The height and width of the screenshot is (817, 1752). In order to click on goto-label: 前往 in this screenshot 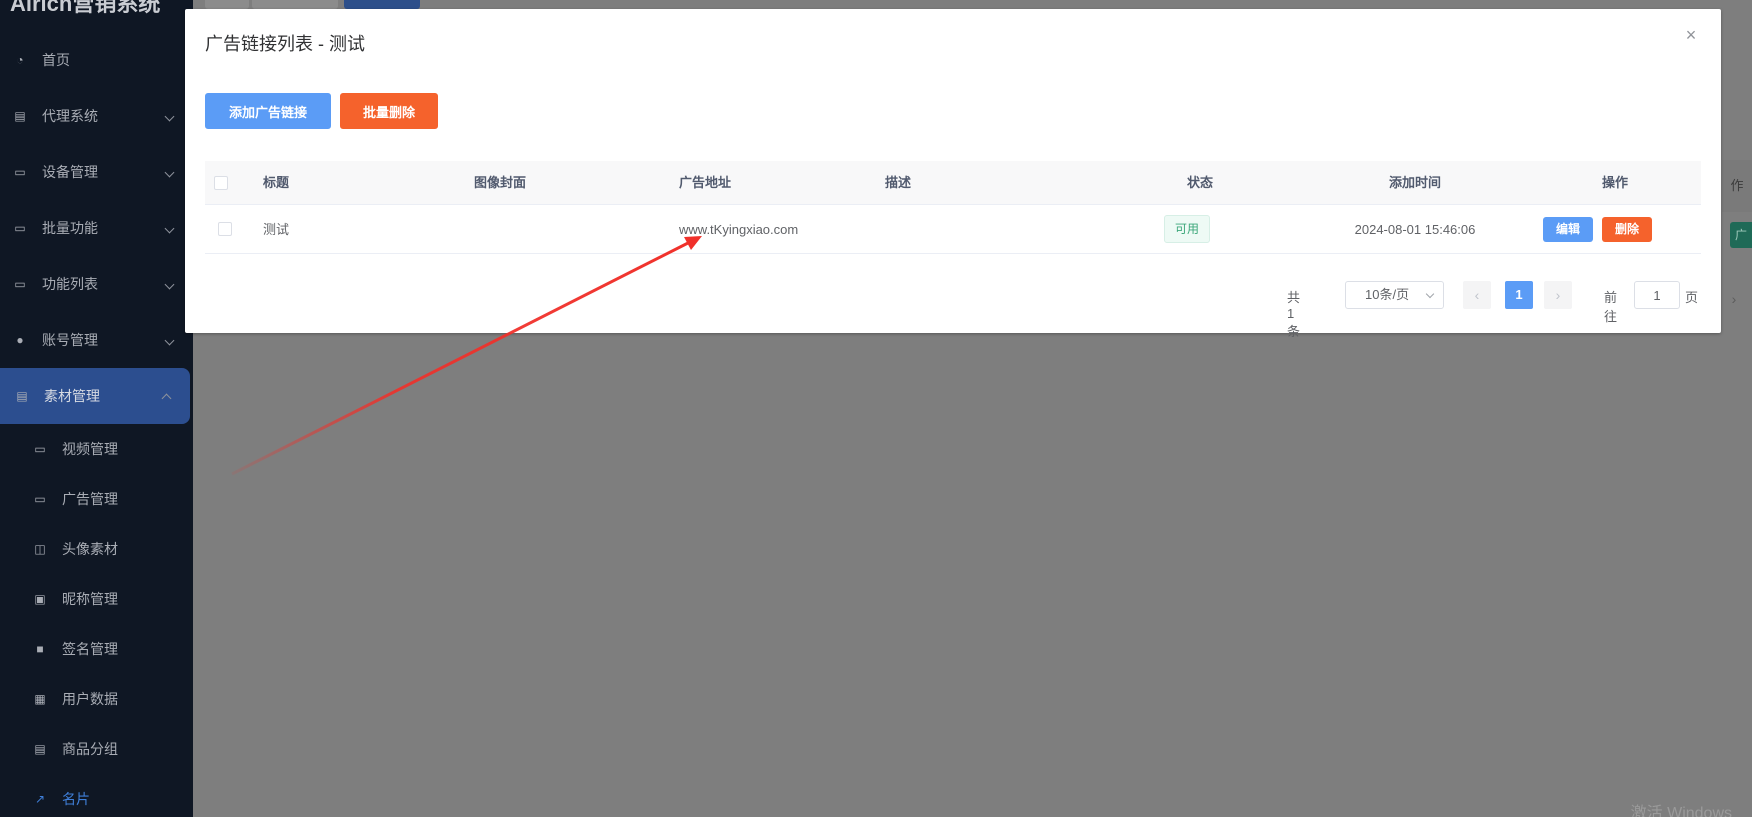, I will do `click(1611, 307)`.